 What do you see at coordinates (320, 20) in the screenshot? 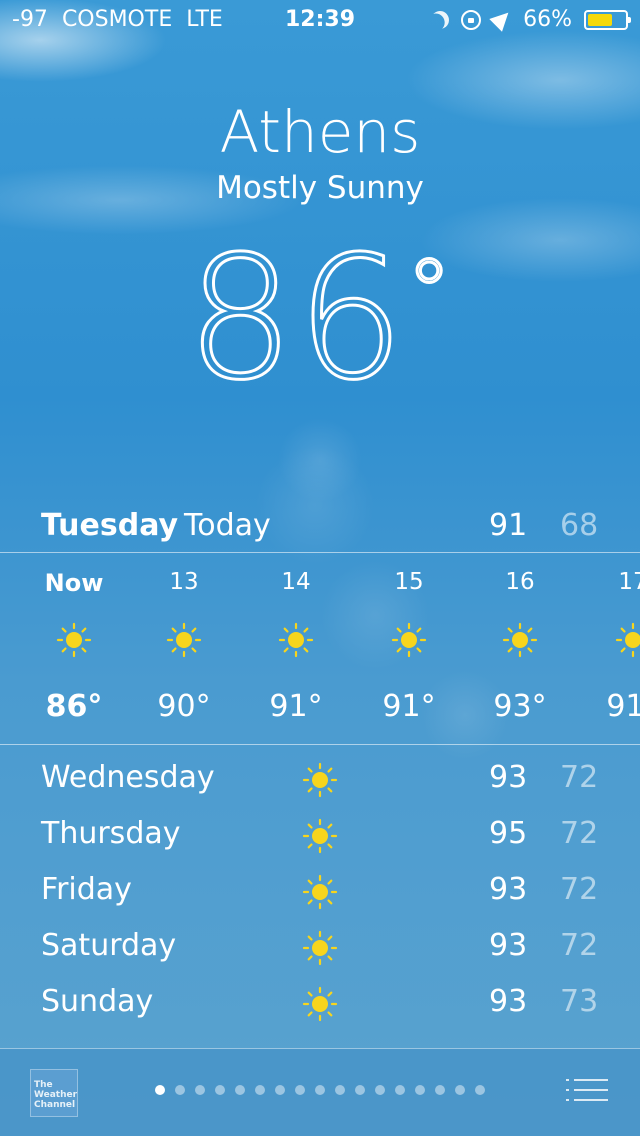
I see `status-bar: -97 COSMOTE LTE 12:39 66%` at bounding box center [320, 20].